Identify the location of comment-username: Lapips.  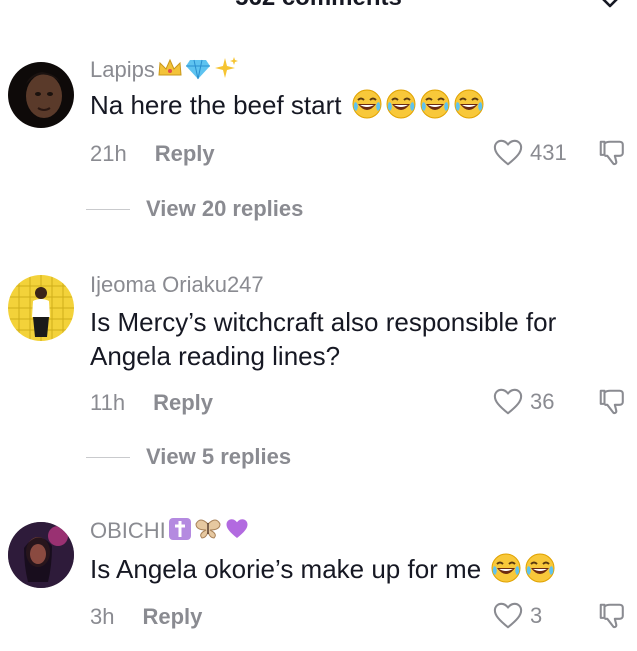
(164, 71).